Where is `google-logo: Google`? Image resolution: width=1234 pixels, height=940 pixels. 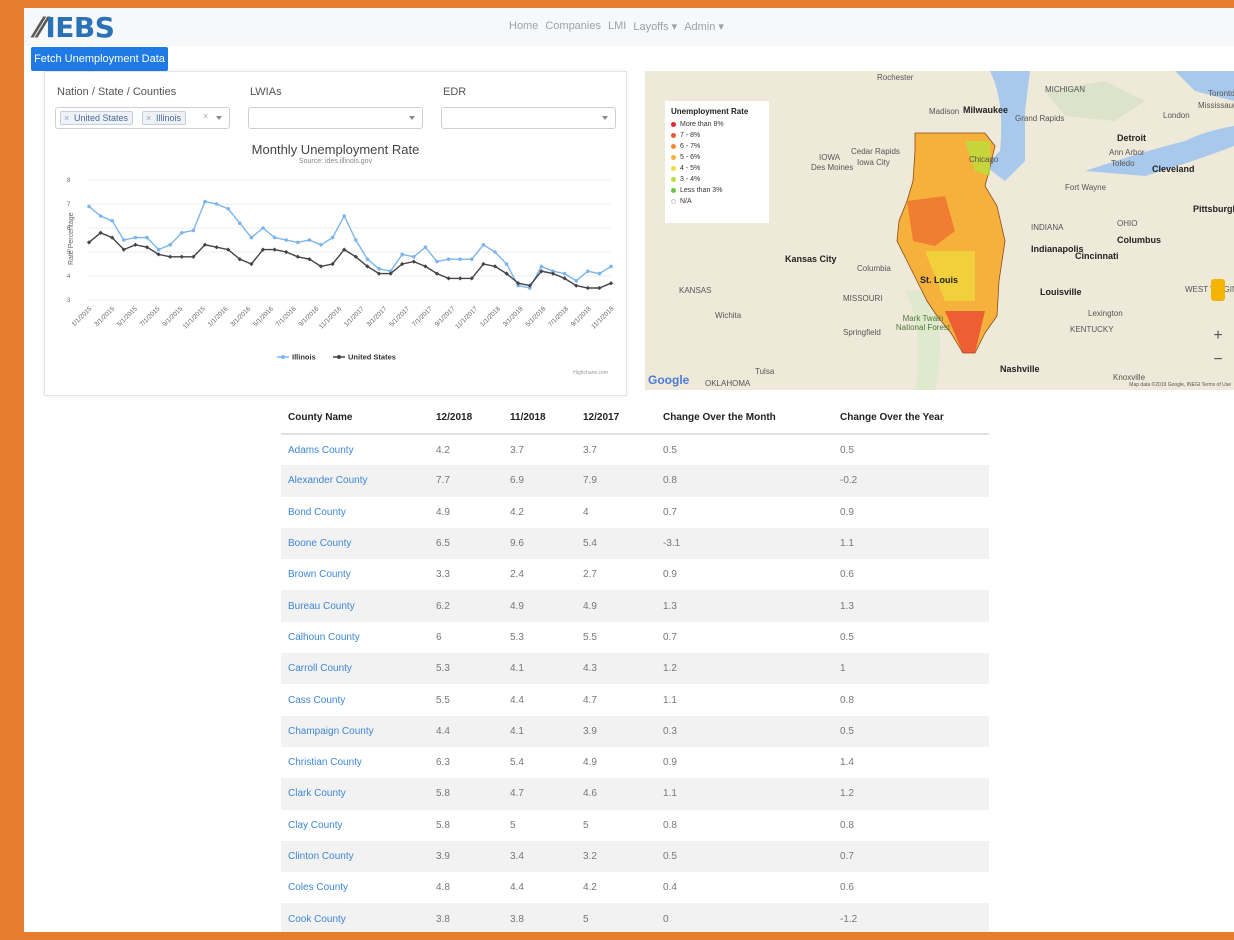
google-logo: Google is located at coordinates (668, 380).